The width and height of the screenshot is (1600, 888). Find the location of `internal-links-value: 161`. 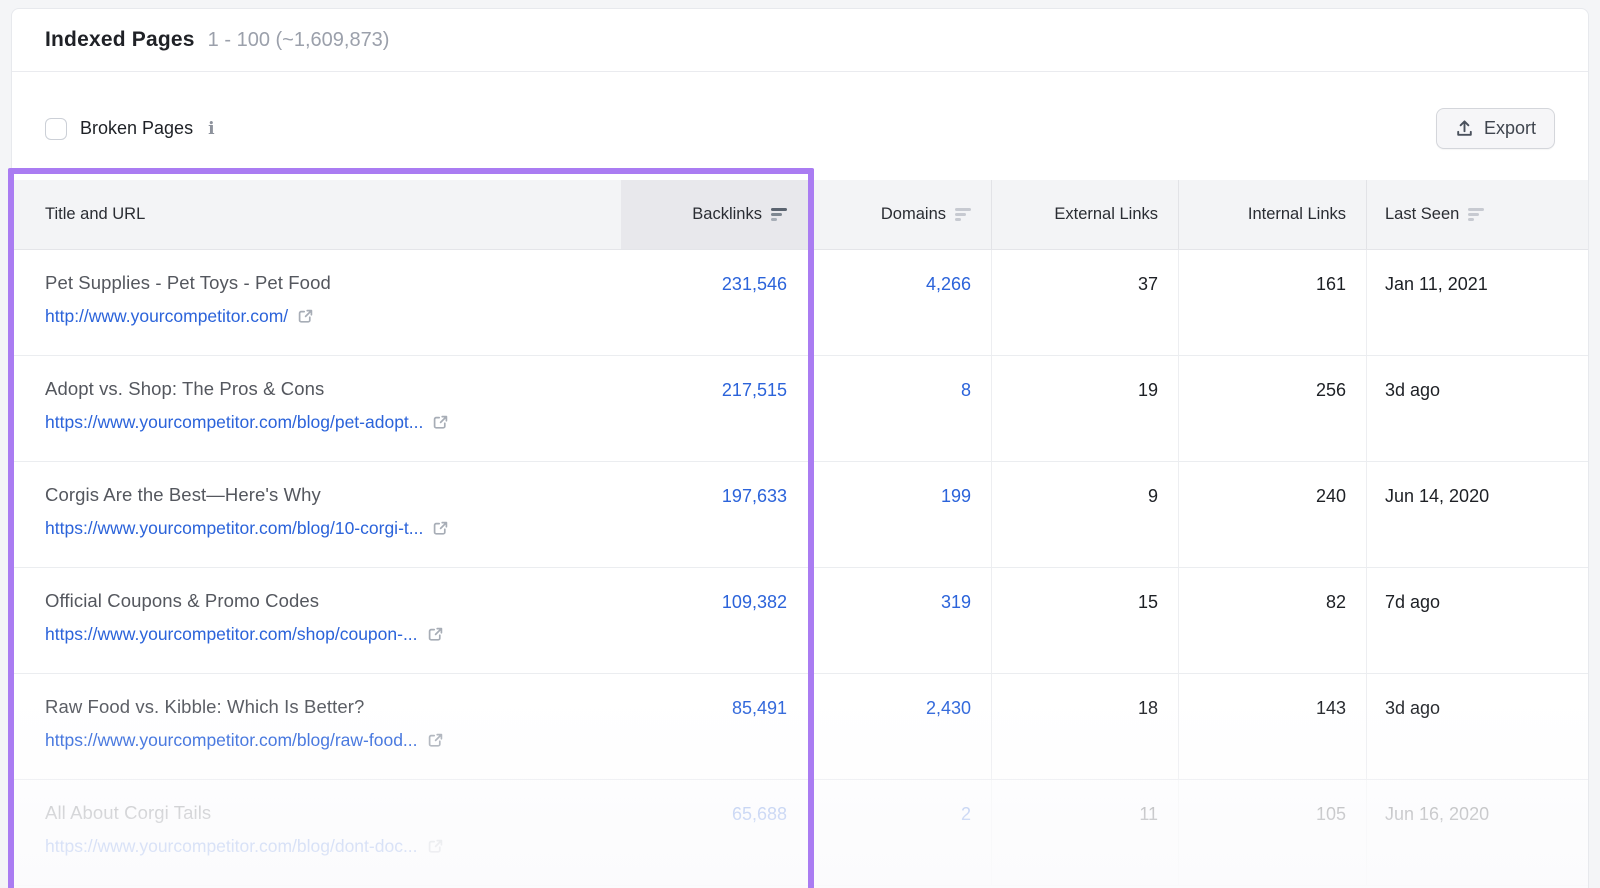

internal-links-value: 161 is located at coordinates (1272, 302).